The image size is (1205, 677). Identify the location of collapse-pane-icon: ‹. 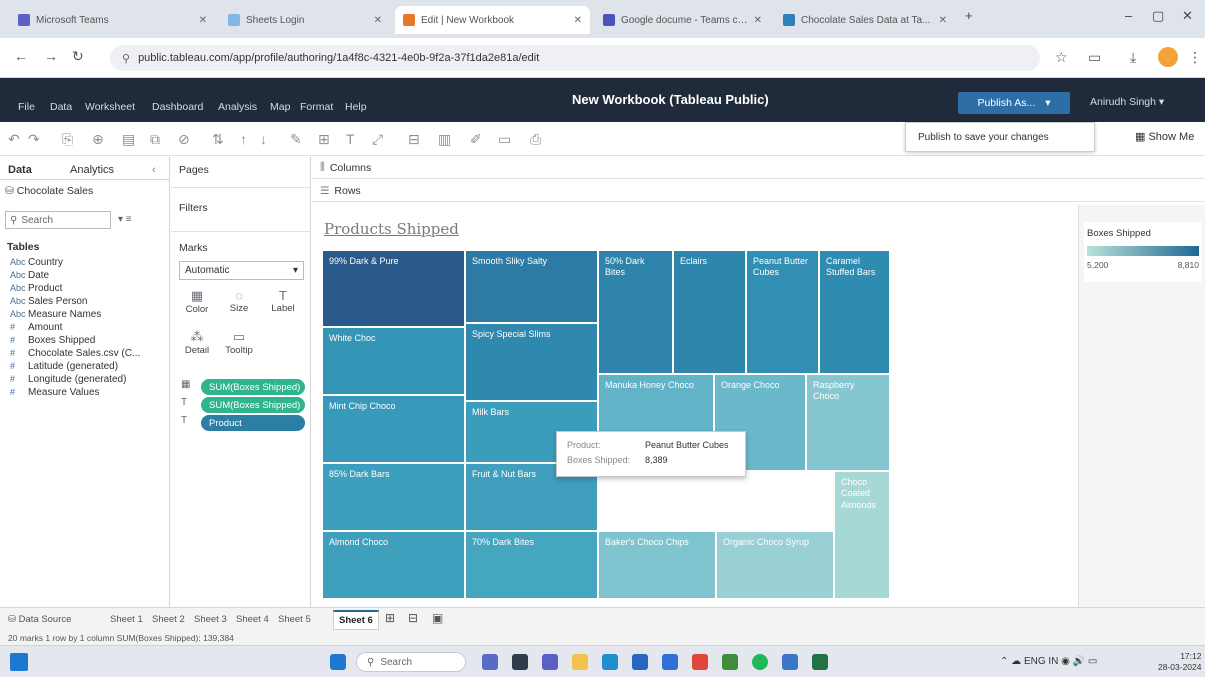
(154, 170).